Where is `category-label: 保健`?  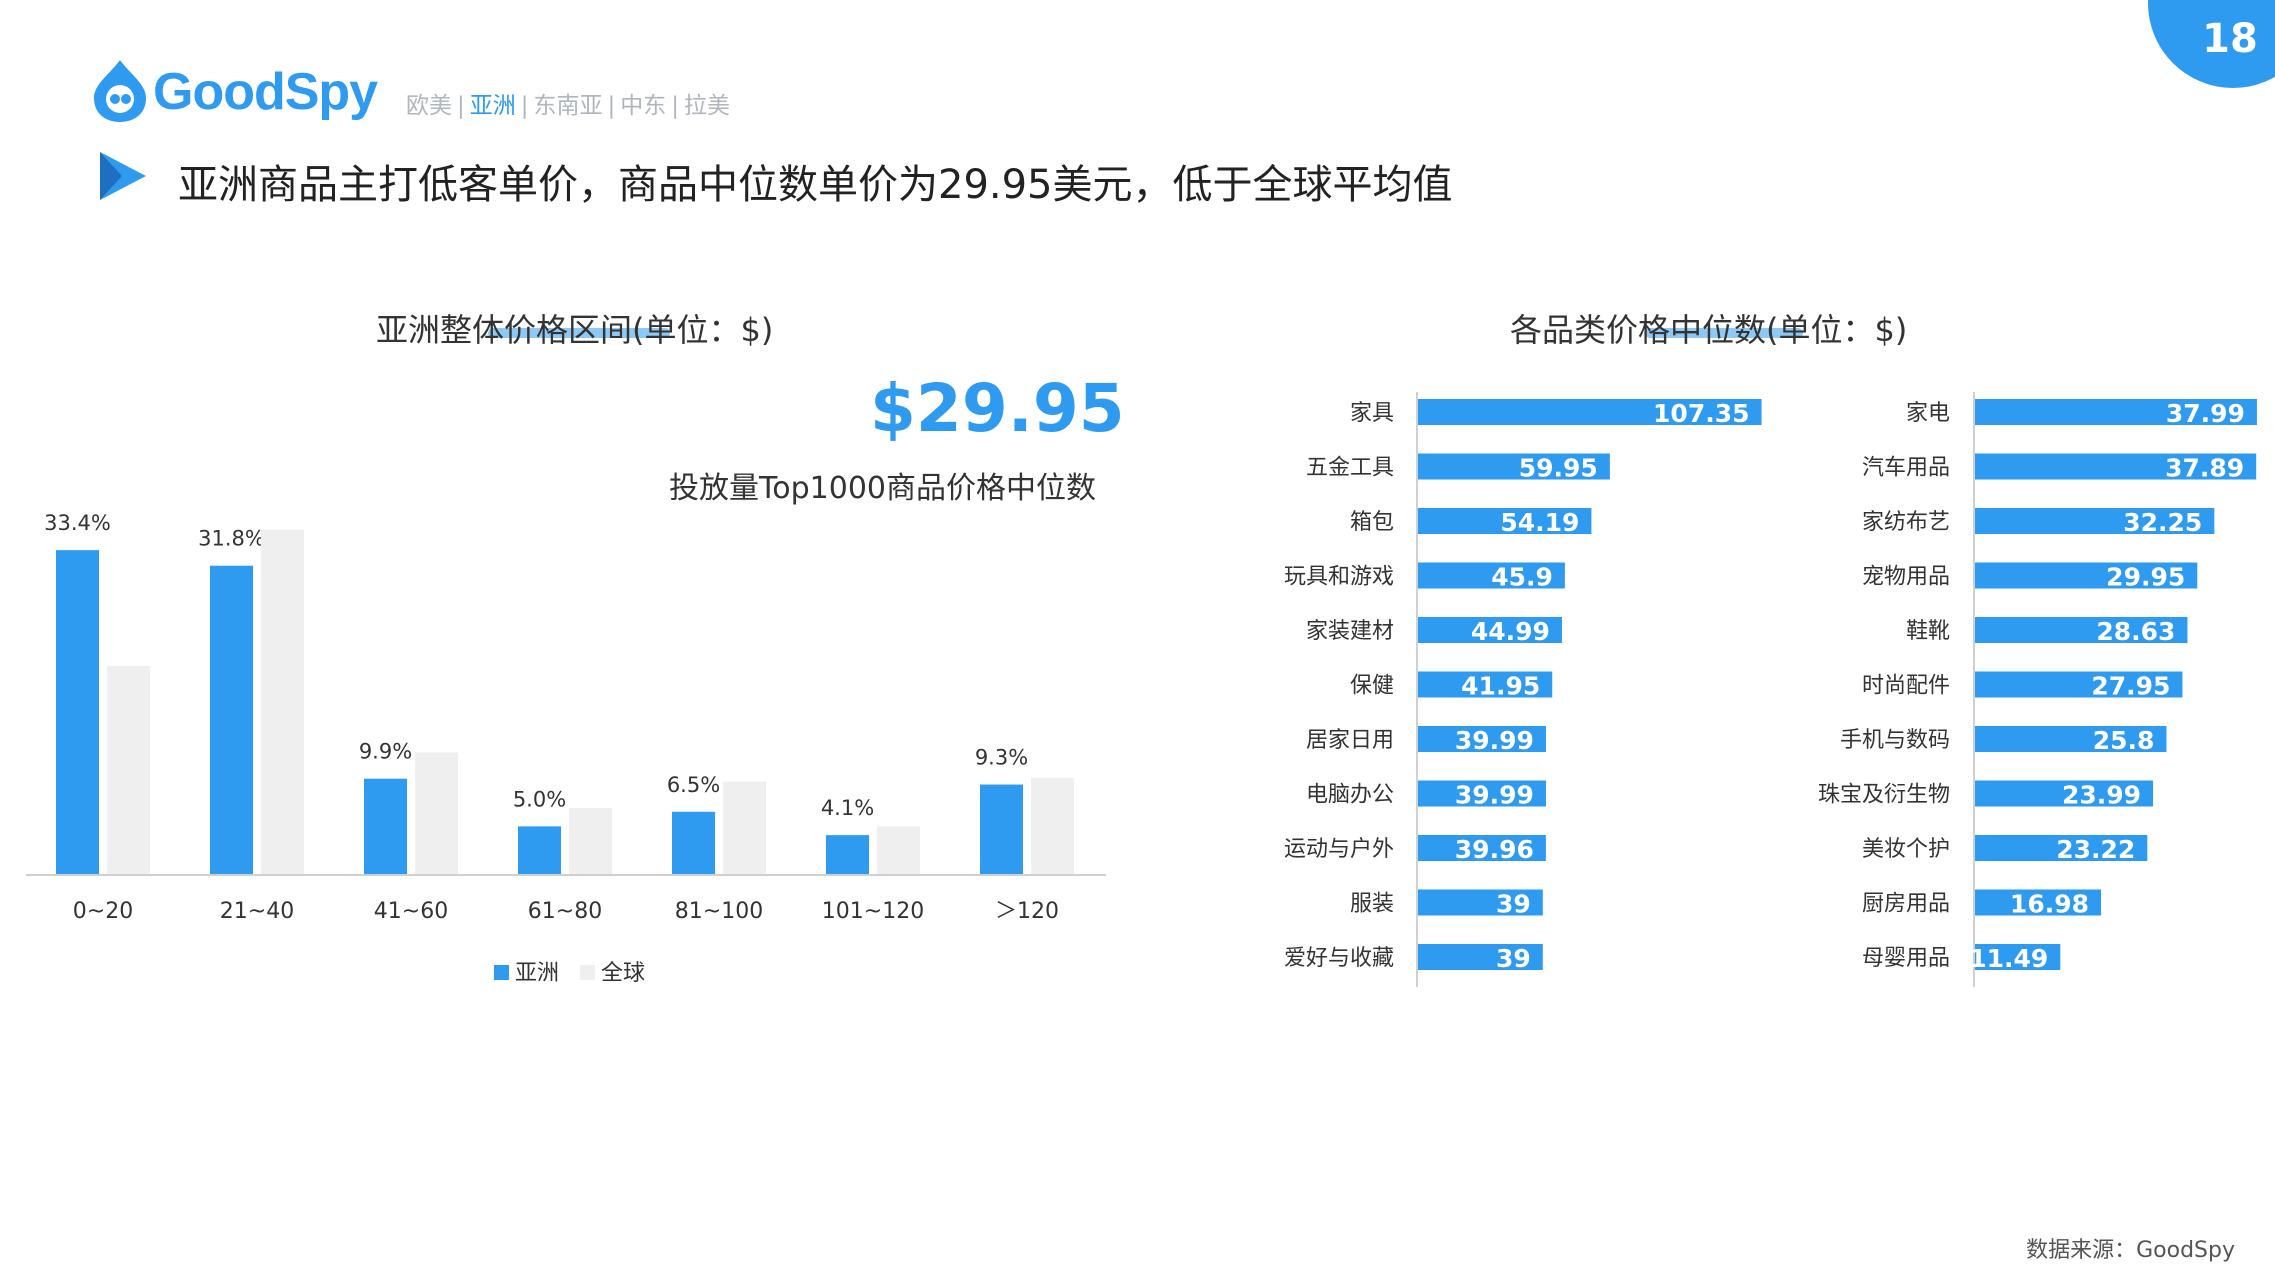
category-label: 保健 is located at coordinates (1372, 686).